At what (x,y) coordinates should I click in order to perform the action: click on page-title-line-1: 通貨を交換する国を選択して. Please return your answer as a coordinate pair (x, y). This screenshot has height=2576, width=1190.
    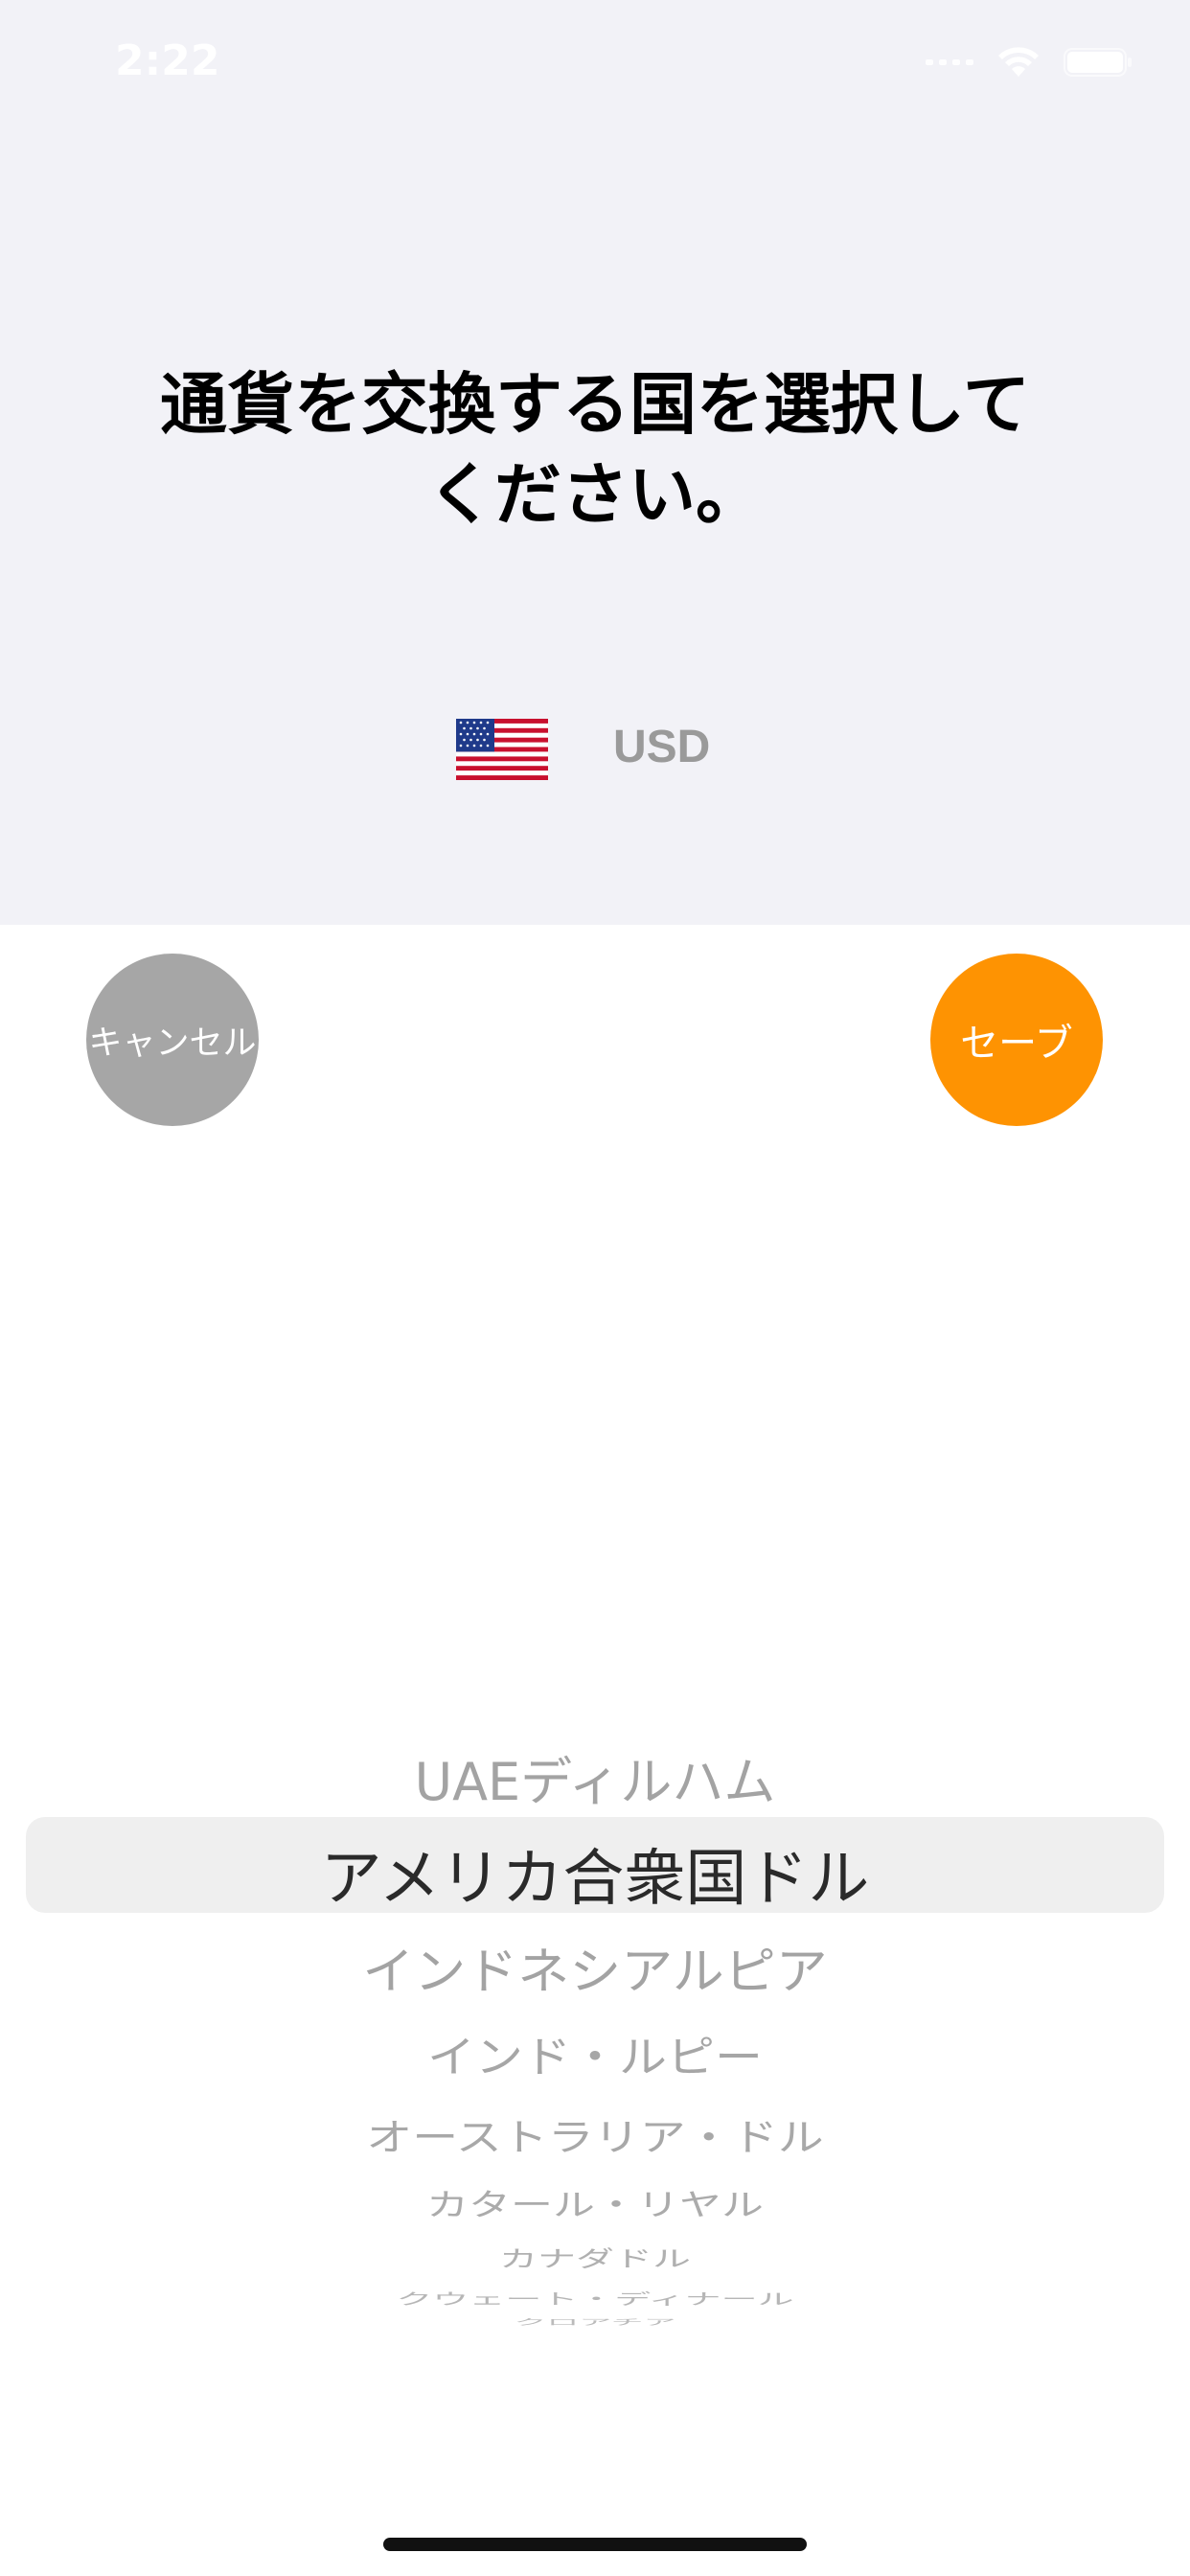
    Looking at the image, I should click on (595, 404).